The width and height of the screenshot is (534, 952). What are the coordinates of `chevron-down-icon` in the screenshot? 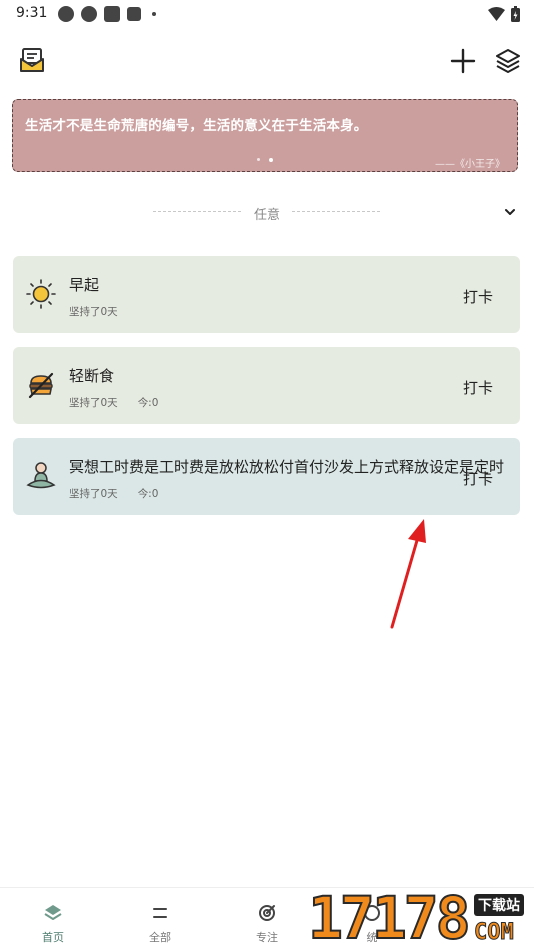 It's located at (510, 212).